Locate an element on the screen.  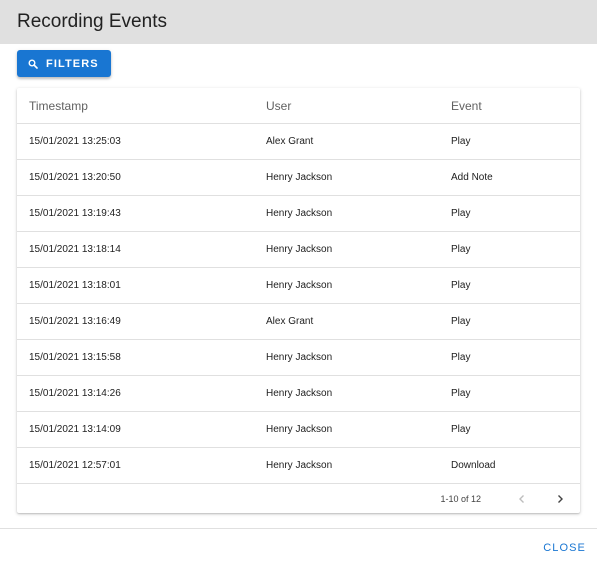
cell-timestamp: 15/01/2021 13:14:26 is located at coordinates (135, 393).